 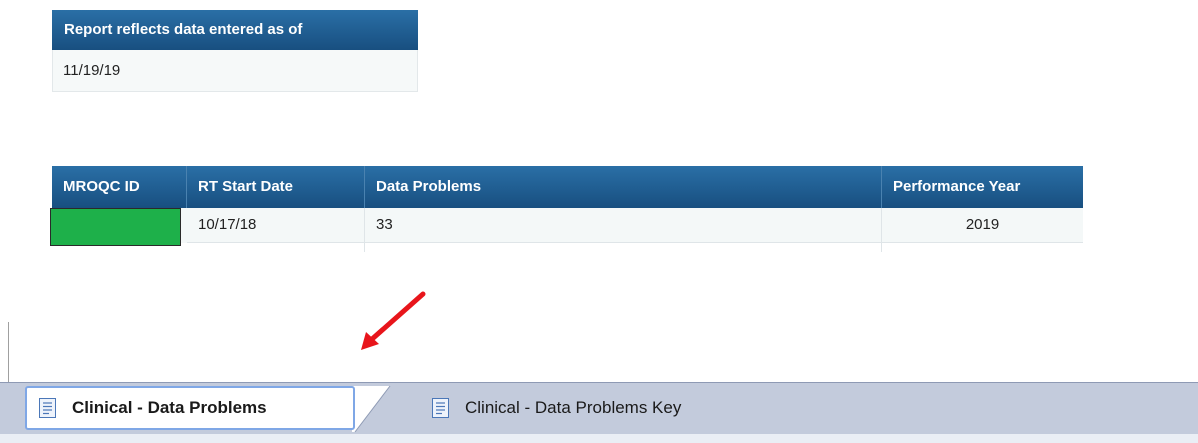 What do you see at coordinates (119, 187) in the screenshot?
I see `column-header-mroqc-id: MROQC ID` at bounding box center [119, 187].